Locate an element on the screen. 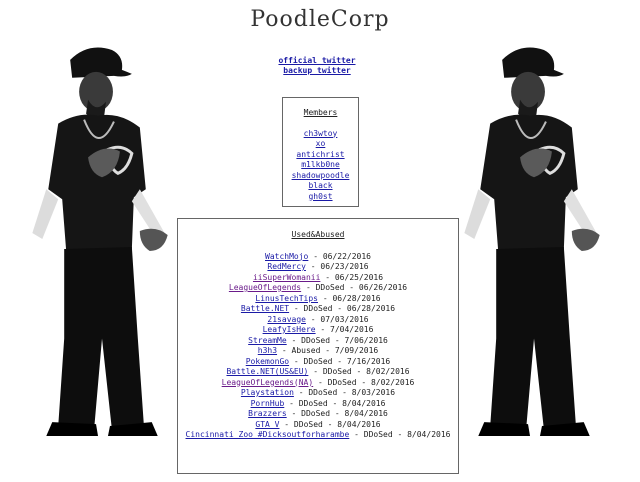 This screenshot has height=482, width=640. member-link: antichrist is located at coordinates (320, 154).